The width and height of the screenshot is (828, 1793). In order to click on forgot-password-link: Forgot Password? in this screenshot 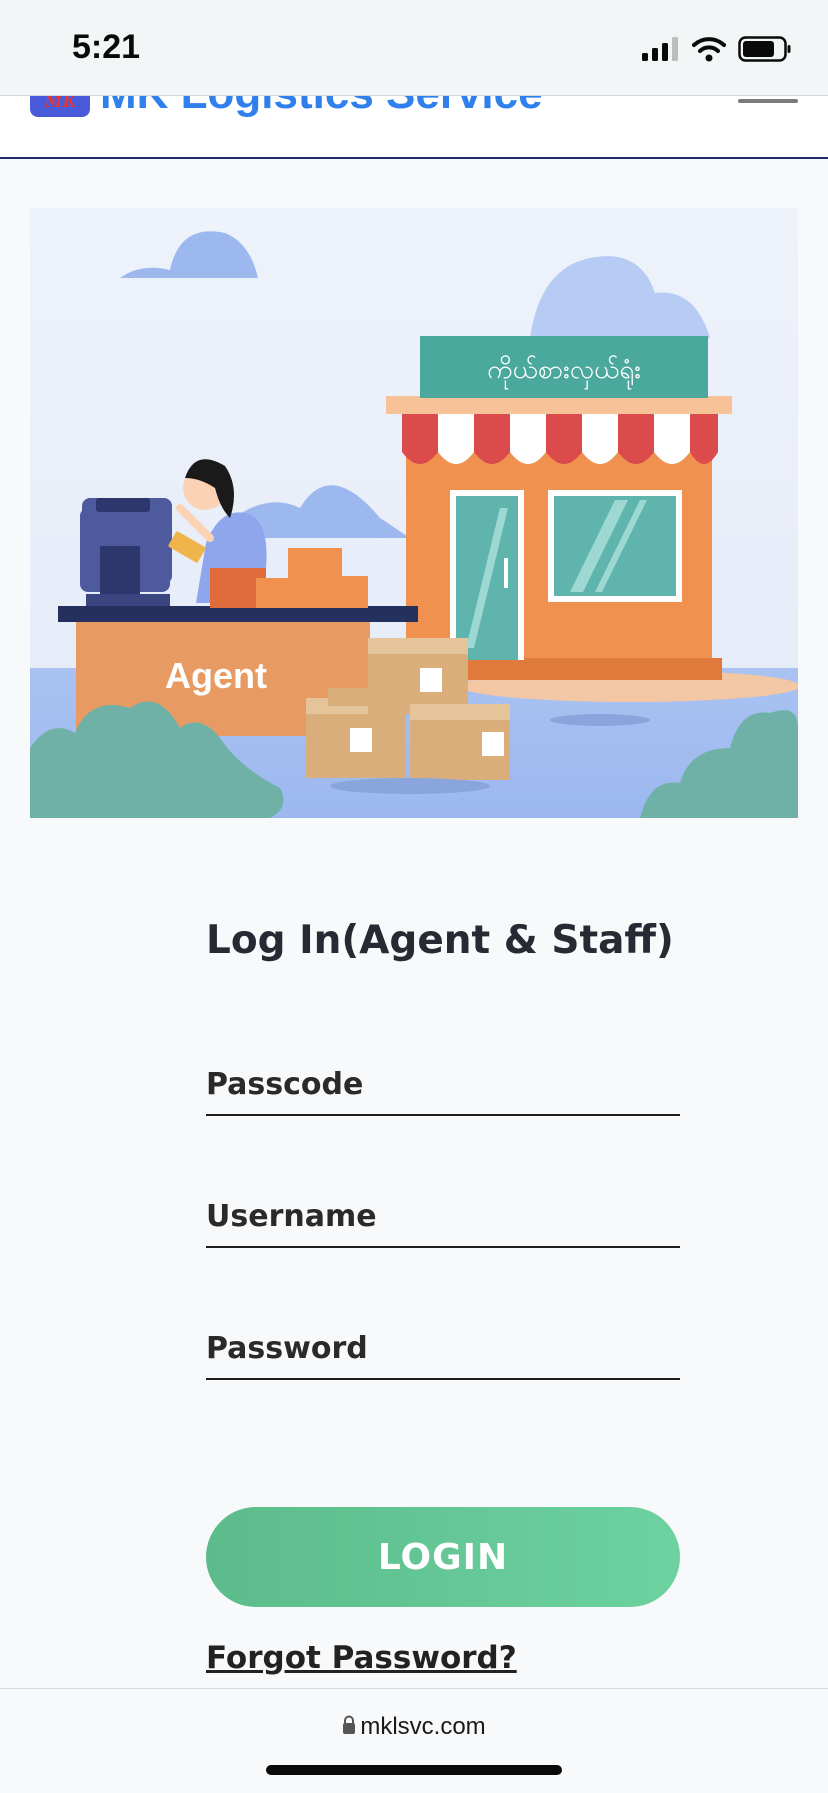, I will do `click(361, 1658)`.